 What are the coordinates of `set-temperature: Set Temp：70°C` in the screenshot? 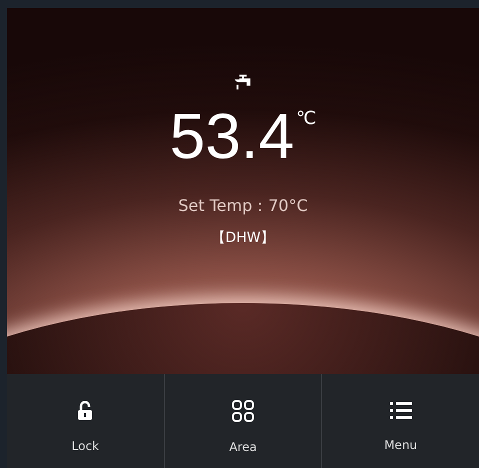 It's located at (243, 206).